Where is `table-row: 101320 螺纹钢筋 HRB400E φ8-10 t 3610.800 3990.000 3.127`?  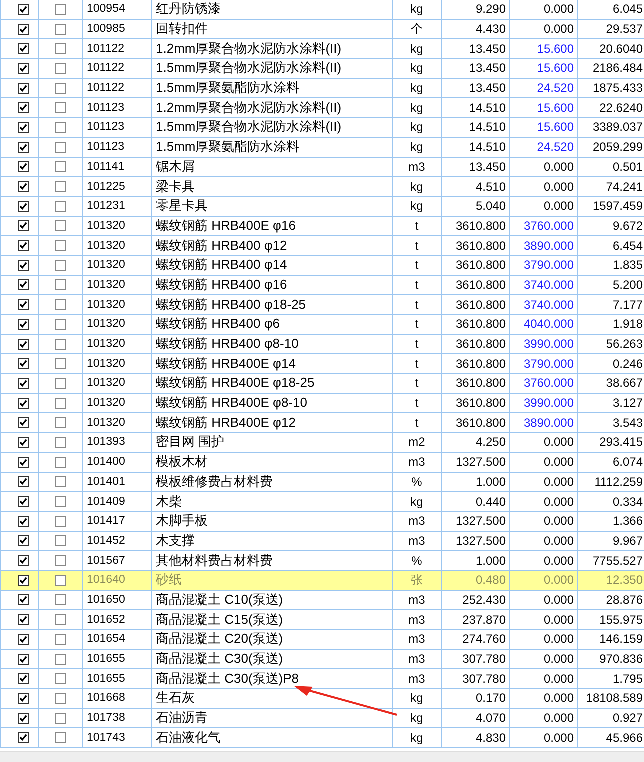 table-row: 101320 螺纹钢筋 HRB400E φ8-10 t 3610.800 3990.000 3.127 is located at coordinates (322, 404).